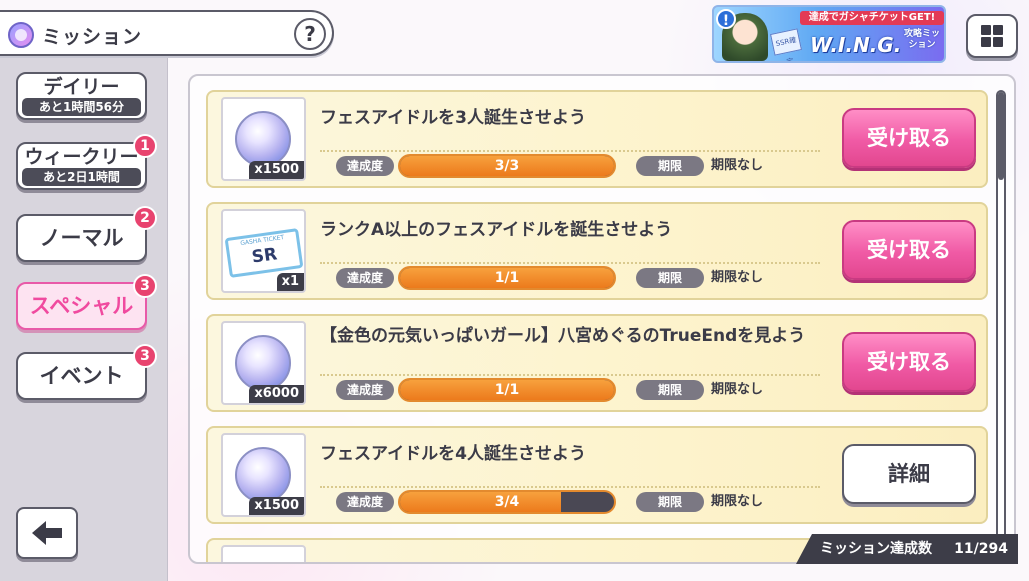 The height and width of the screenshot is (581, 1029). Describe the element at coordinates (167, 33) in the screenshot. I see `header-bar: ミッション ?` at that location.